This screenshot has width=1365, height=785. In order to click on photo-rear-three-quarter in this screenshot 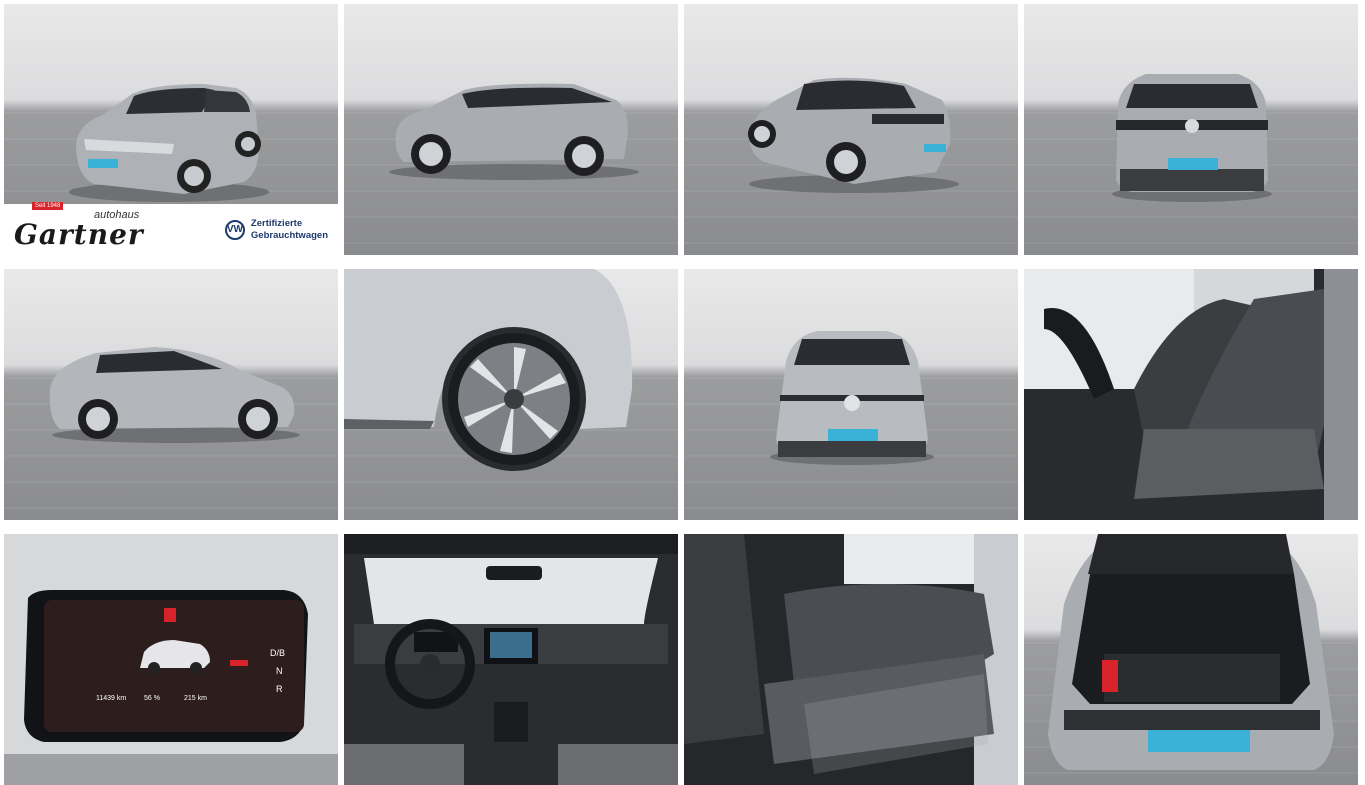, I will do `click(851, 129)`.